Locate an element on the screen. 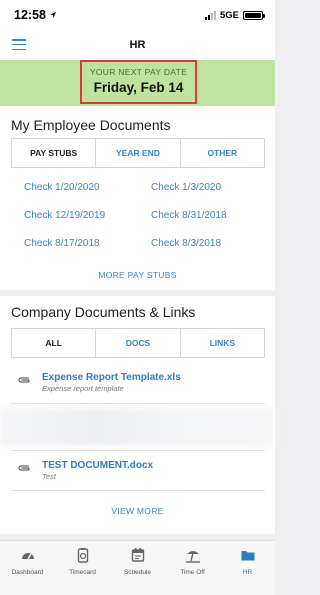 Image resolution: width=320 pixels, height=595 pixels. pay-date-value: Friday, Feb 14 is located at coordinates (138, 87).